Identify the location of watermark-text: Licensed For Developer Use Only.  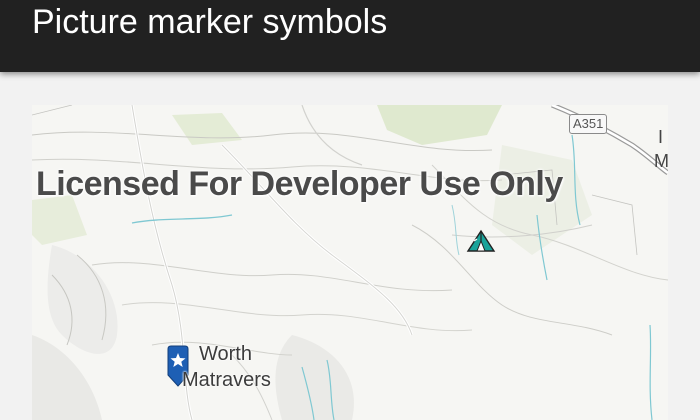
(299, 184).